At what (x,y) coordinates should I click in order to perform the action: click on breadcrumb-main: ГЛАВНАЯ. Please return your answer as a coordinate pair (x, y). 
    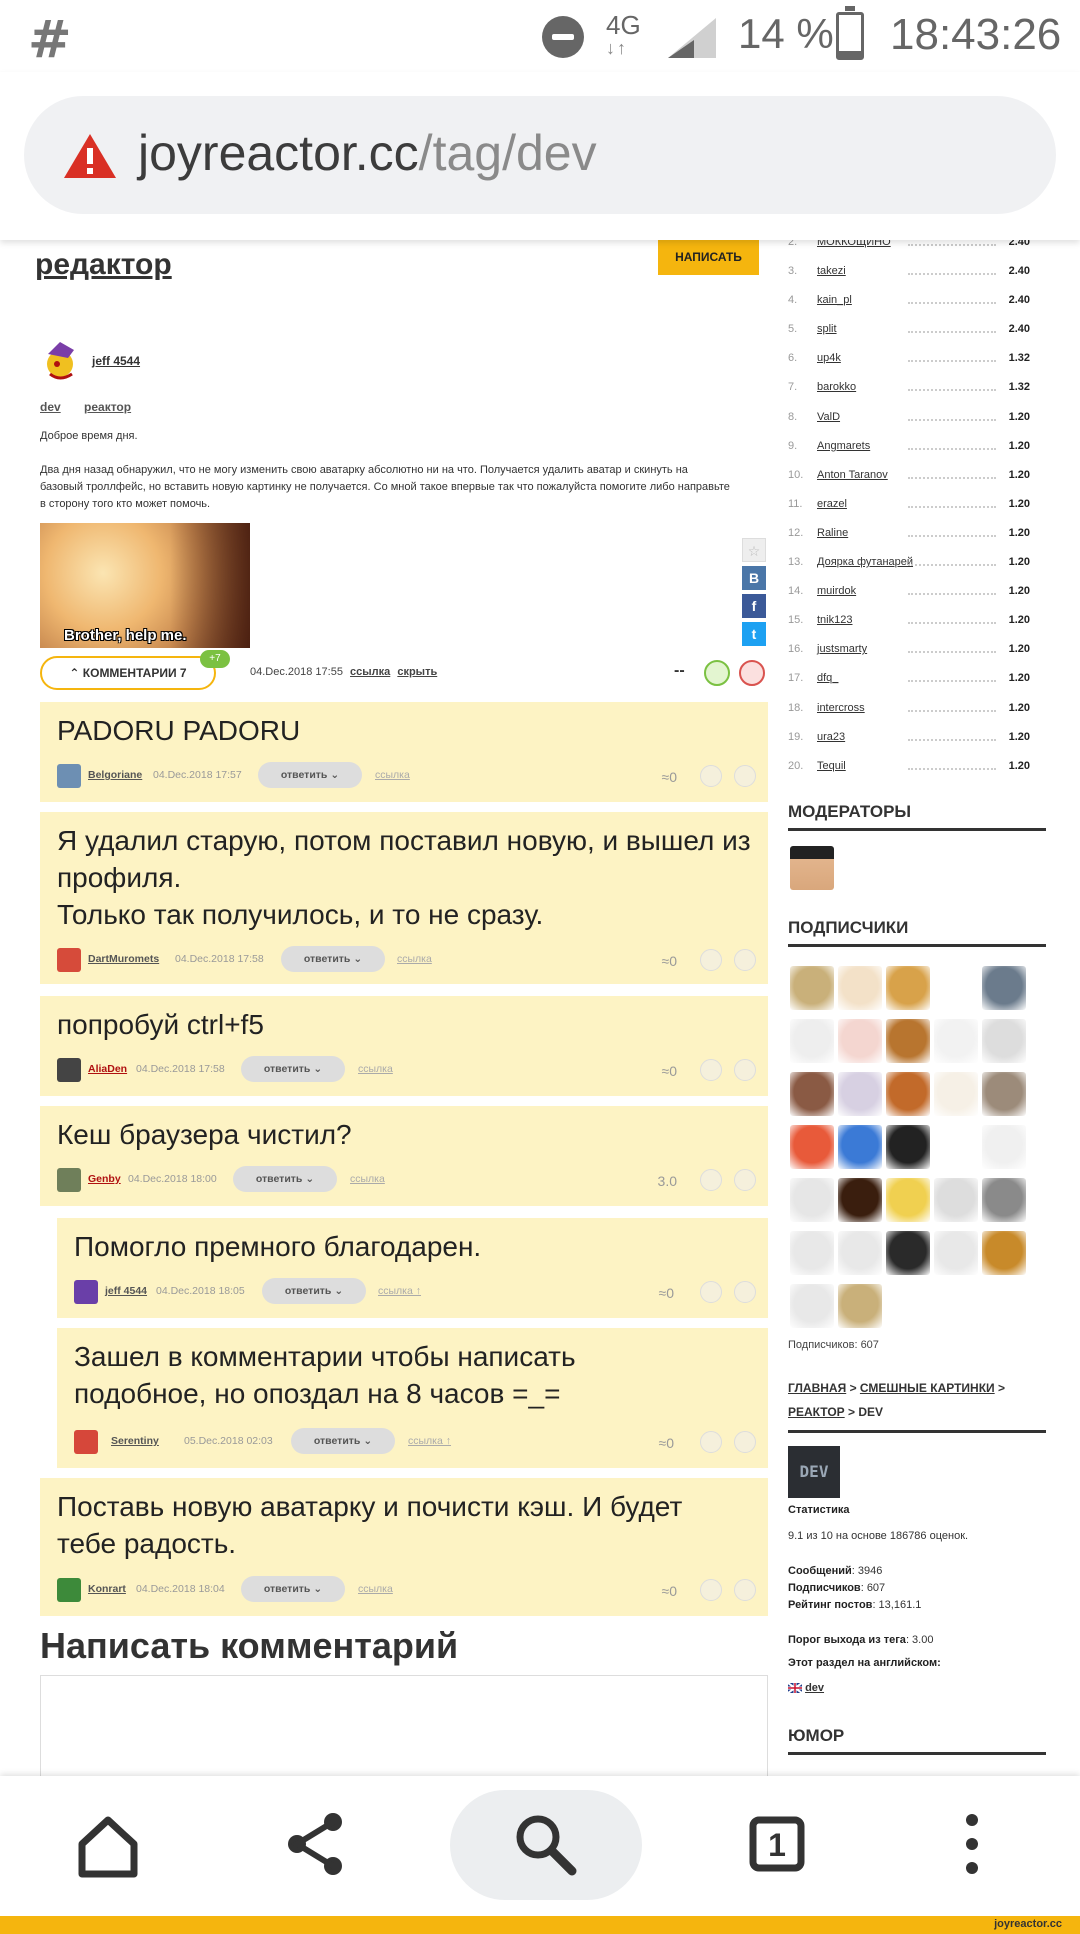
    Looking at the image, I should click on (817, 1388).